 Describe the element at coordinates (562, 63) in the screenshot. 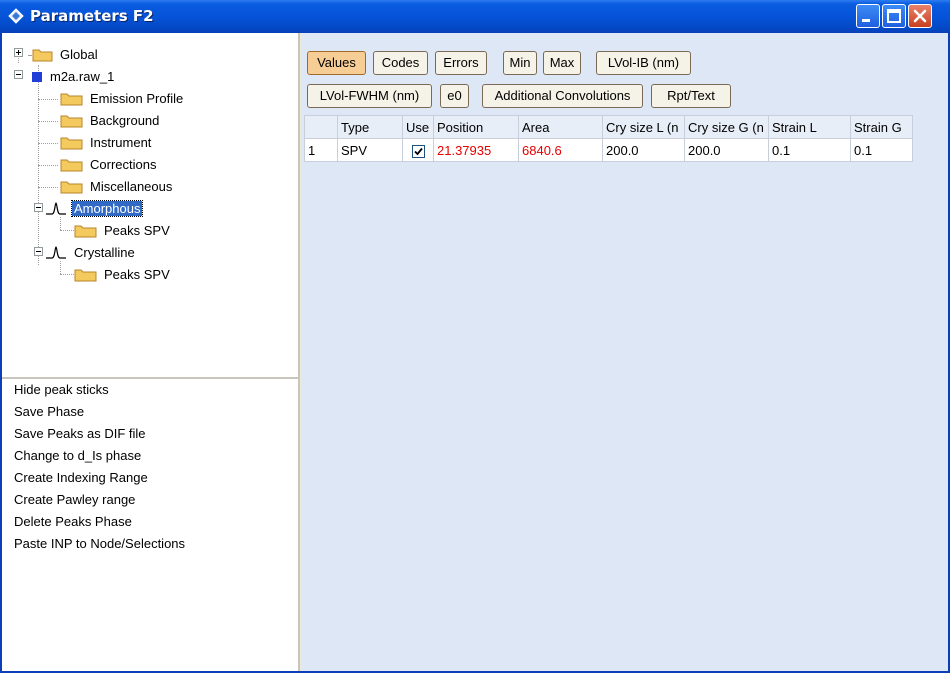

I see `max-button: Max` at that location.